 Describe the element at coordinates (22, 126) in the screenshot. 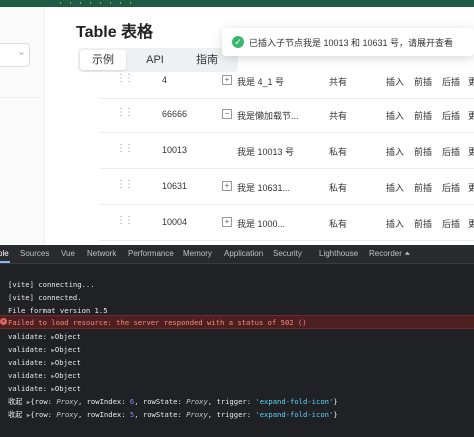

I see `left-sidebar: ›` at that location.